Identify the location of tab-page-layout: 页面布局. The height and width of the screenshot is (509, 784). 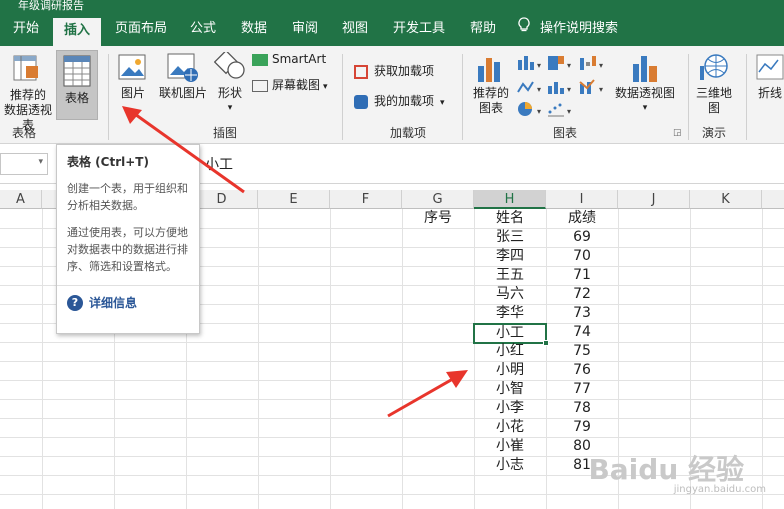
(141, 29).